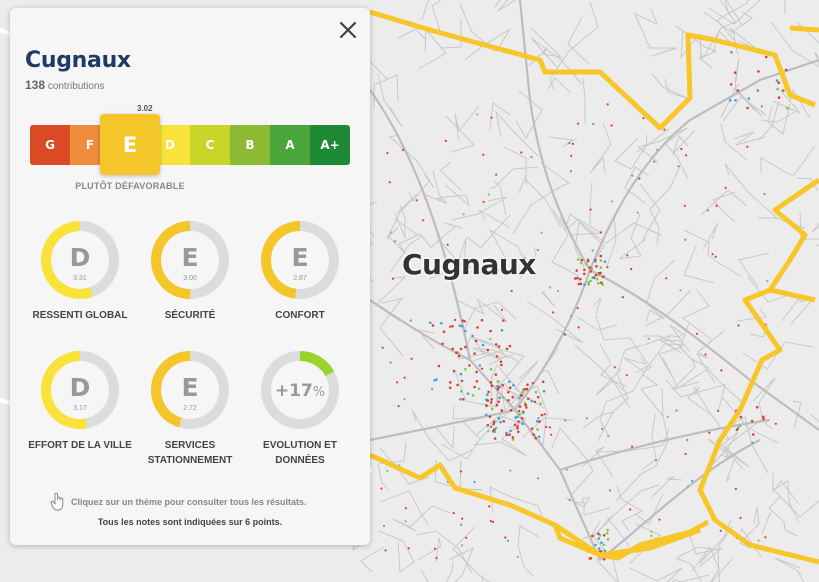  Describe the element at coordinates (190, 409) in the screenshot. I see `theme-services-stationnement: E 2.72 SERVICES STATIONNEMENT` at that location.